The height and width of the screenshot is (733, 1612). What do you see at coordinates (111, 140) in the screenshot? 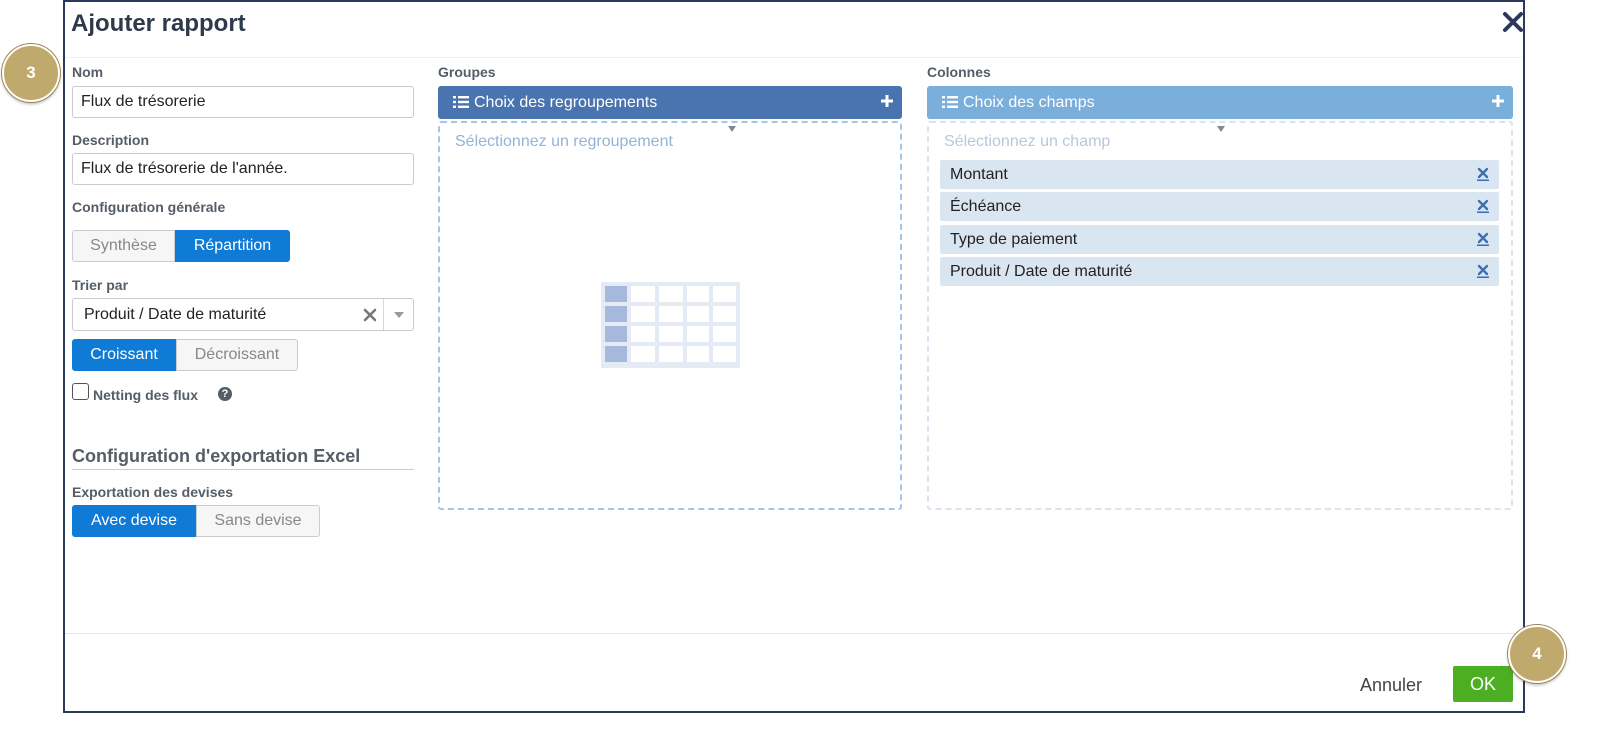
I see `description-label: Description` at bounding box center [111, 140].